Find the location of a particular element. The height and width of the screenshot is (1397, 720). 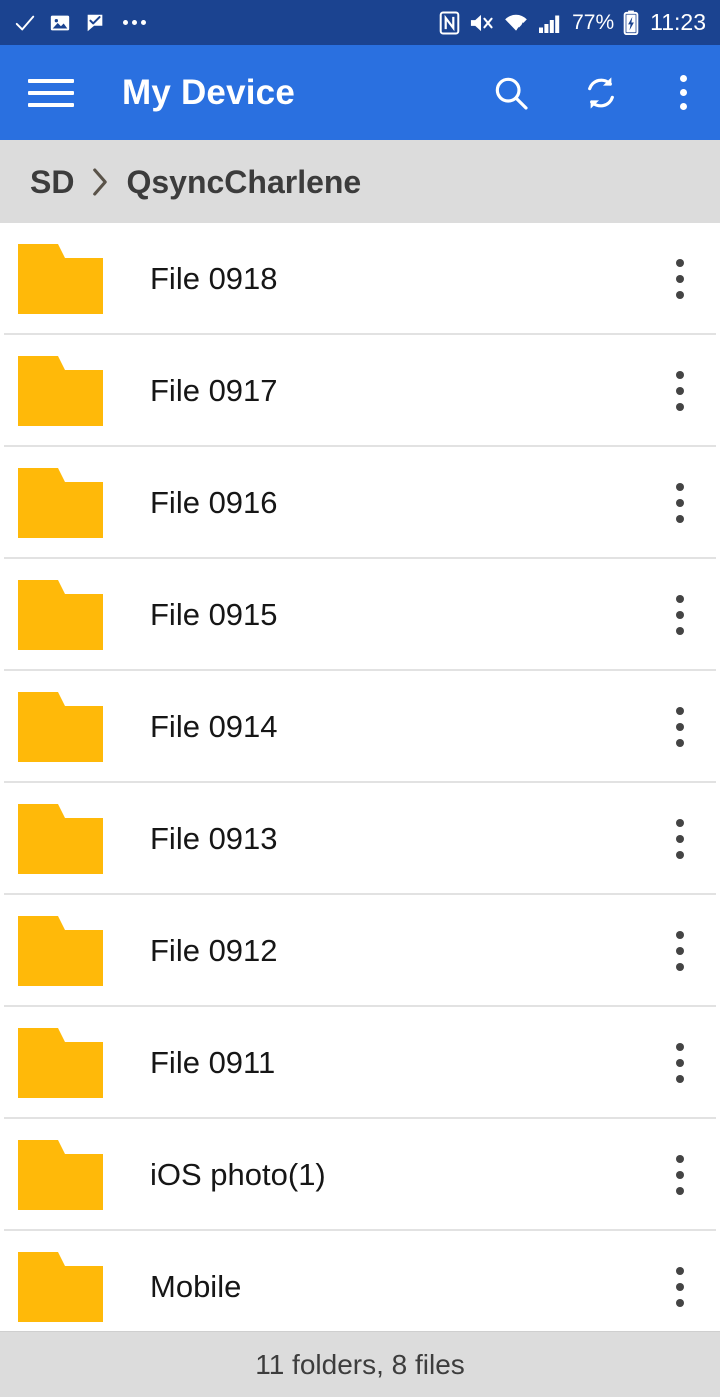

file-list-row: Mobile is located at coordinates (360, 1281).